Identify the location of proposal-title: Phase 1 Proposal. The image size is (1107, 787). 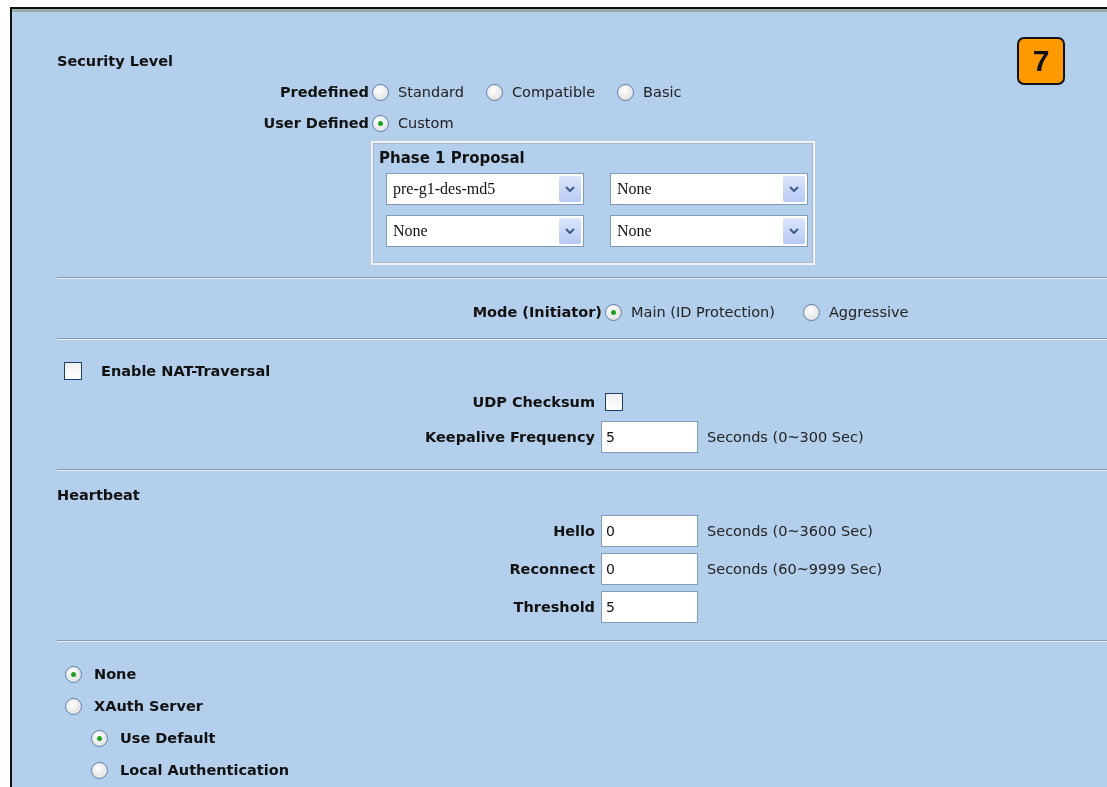
(452, 158).